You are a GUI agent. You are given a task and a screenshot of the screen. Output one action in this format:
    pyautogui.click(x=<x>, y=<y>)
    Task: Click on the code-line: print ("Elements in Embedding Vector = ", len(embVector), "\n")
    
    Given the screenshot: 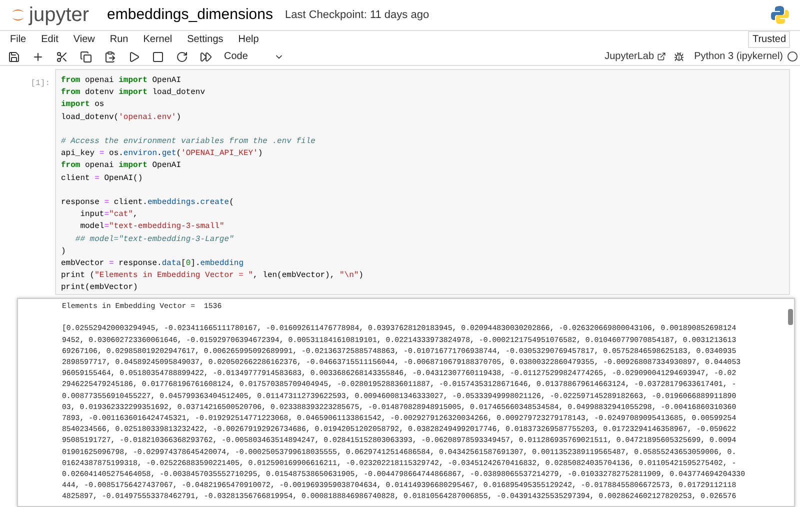 What is the action you would take?
    pyautogui.click(x=212, y=276)
    